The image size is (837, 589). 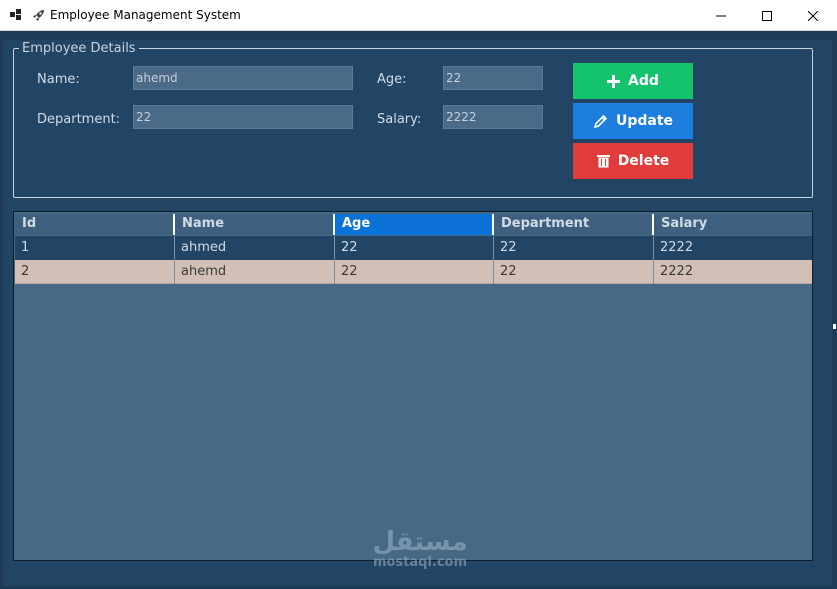 I want to click on minimize-icon, so click(x=721, y=15).